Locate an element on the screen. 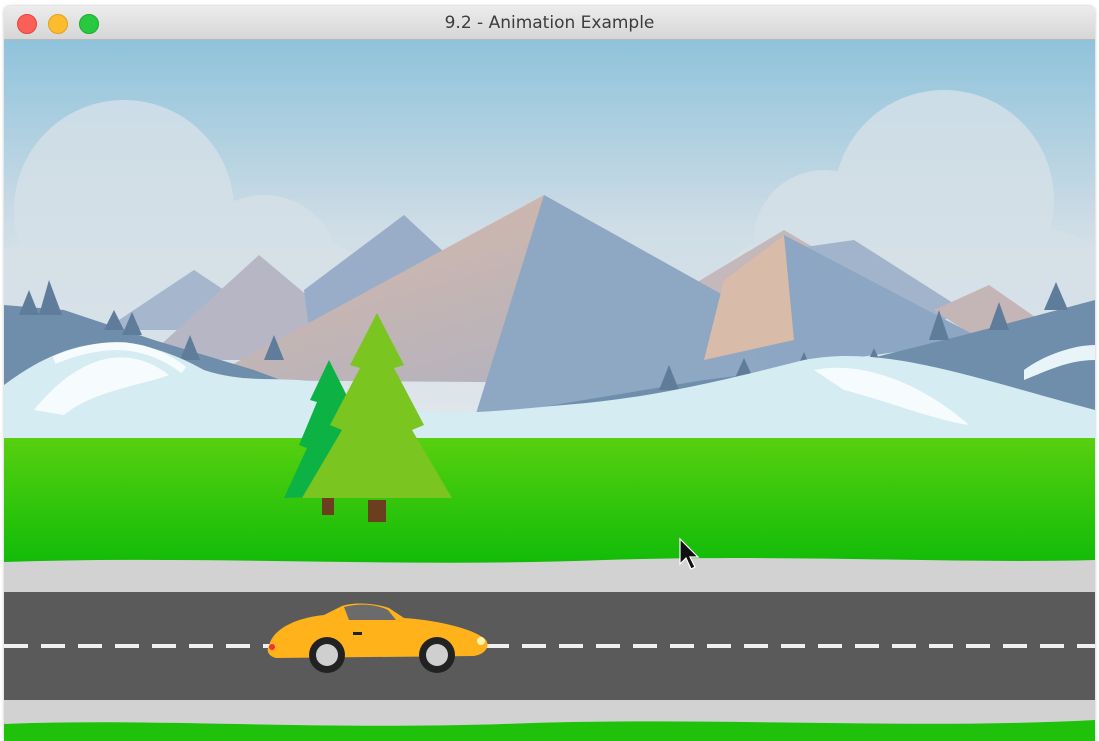 The height and width of the screenshot is (741, 1099). road-curb-top is located at coordinates (549, 576).